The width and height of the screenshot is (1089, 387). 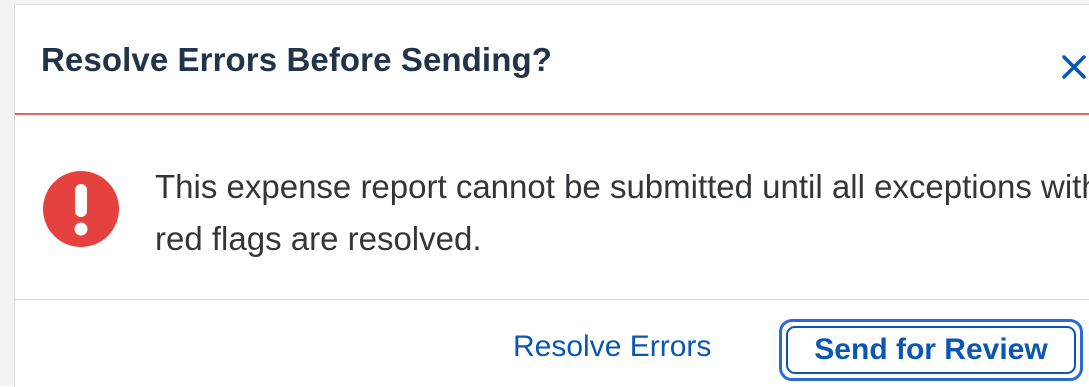 I want to click on error-exclamation-icon, so click(x=81, y=209).